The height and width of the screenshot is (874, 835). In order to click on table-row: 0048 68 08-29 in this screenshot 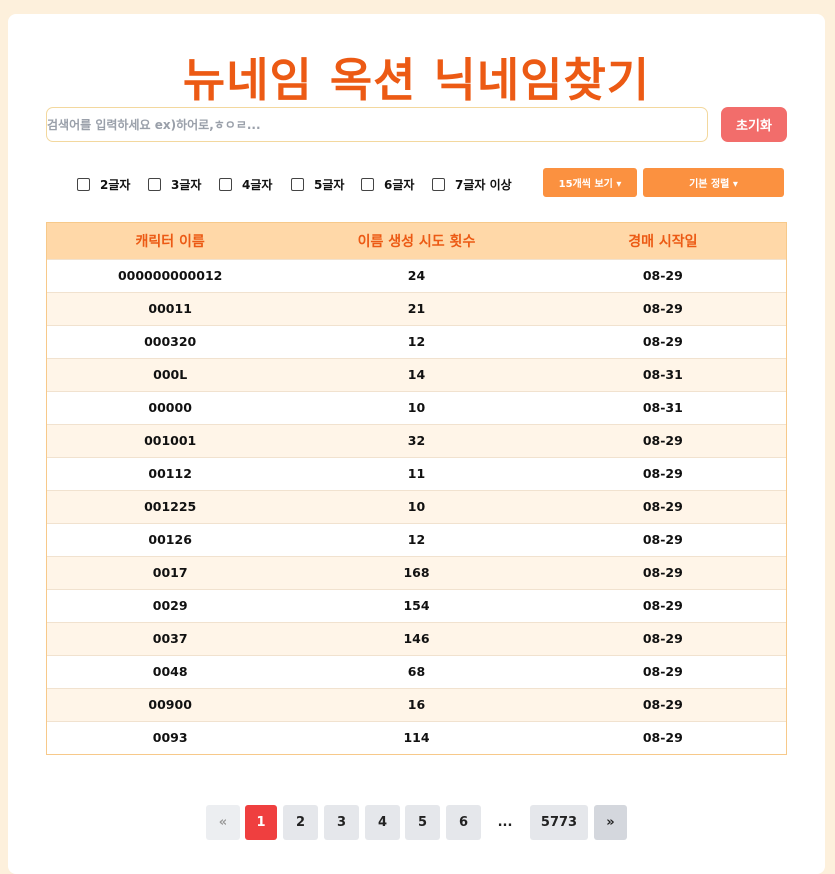, I will do `click(416, 671)`.